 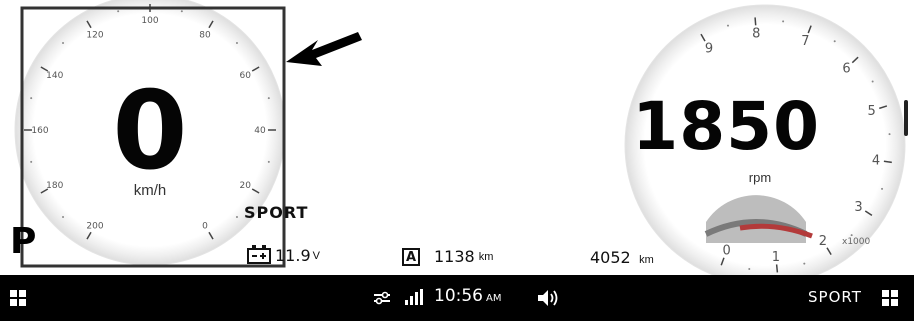 I want to click on rpm-multiplier: x1000, so click(x=856, y=242).